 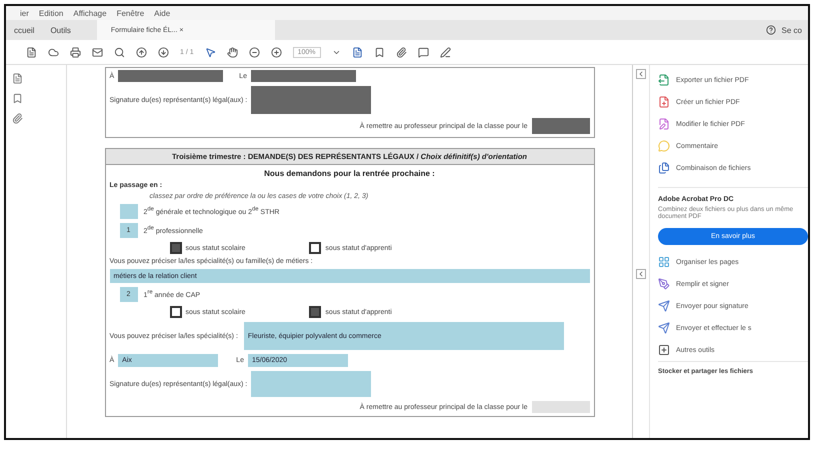 What do you see at coordinates (349, 173) in the screenshot?
I see `section-subtitle: Nous demandons pour la rentrée prochaine :` at bounding box center [349, 173].